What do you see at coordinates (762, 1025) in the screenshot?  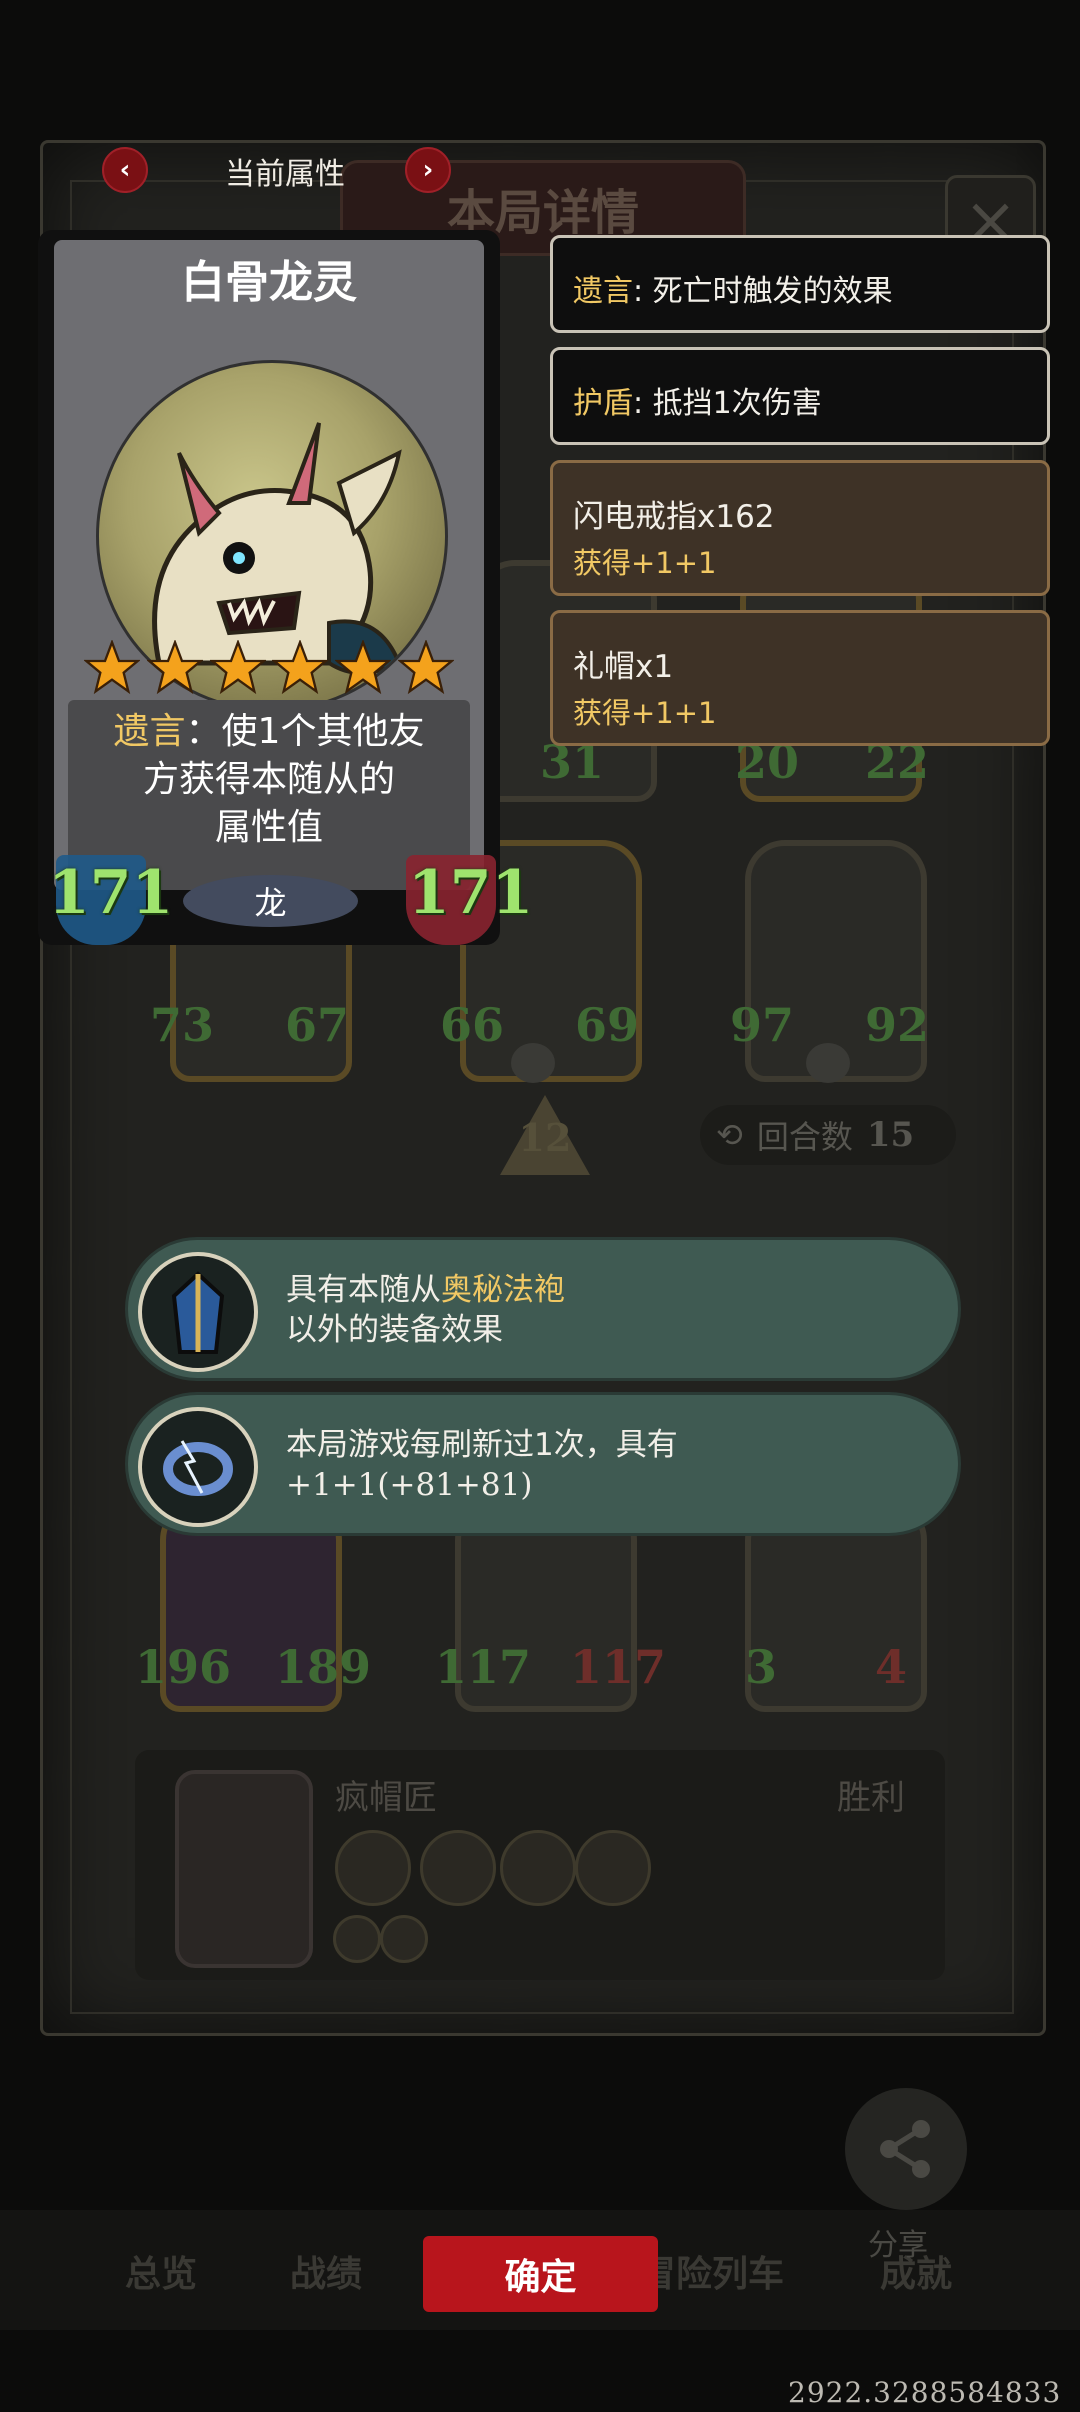 I see `minion-attack: 97` at bounding box center [762, 1025].